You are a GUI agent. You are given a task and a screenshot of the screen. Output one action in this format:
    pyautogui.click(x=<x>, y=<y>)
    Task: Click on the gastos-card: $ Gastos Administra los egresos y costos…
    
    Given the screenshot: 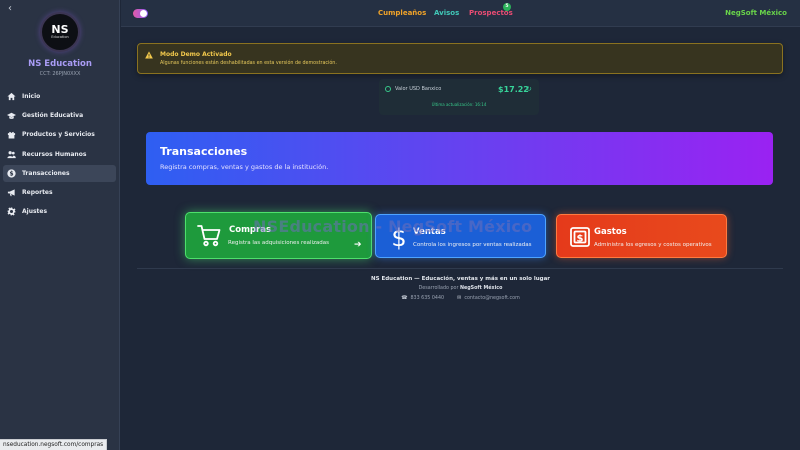 What is the action you would take?
    pyautogui.click(x=641, y=236)
    